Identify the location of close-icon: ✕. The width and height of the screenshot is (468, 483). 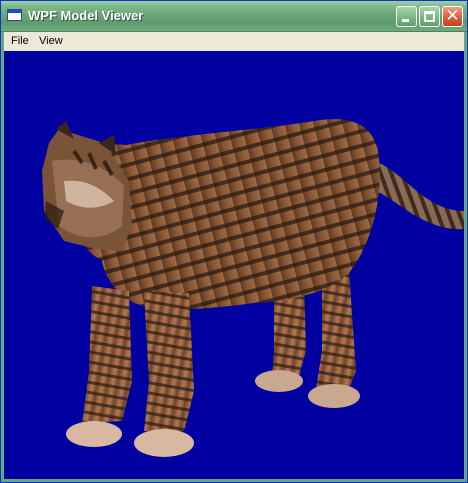
(452, 16).